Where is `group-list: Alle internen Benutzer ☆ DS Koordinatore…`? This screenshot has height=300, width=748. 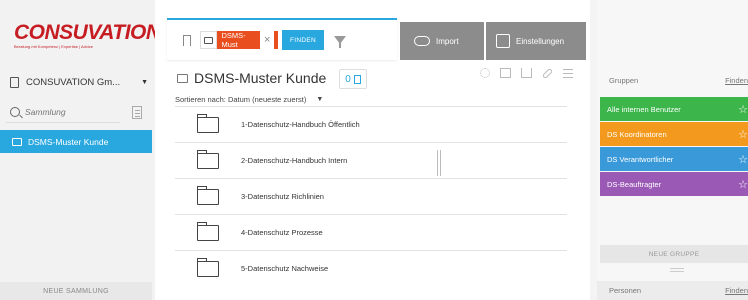 group-list: Alle internen Benutzer ☆ DS Koordinatore… is located at coordinates (674, 147).